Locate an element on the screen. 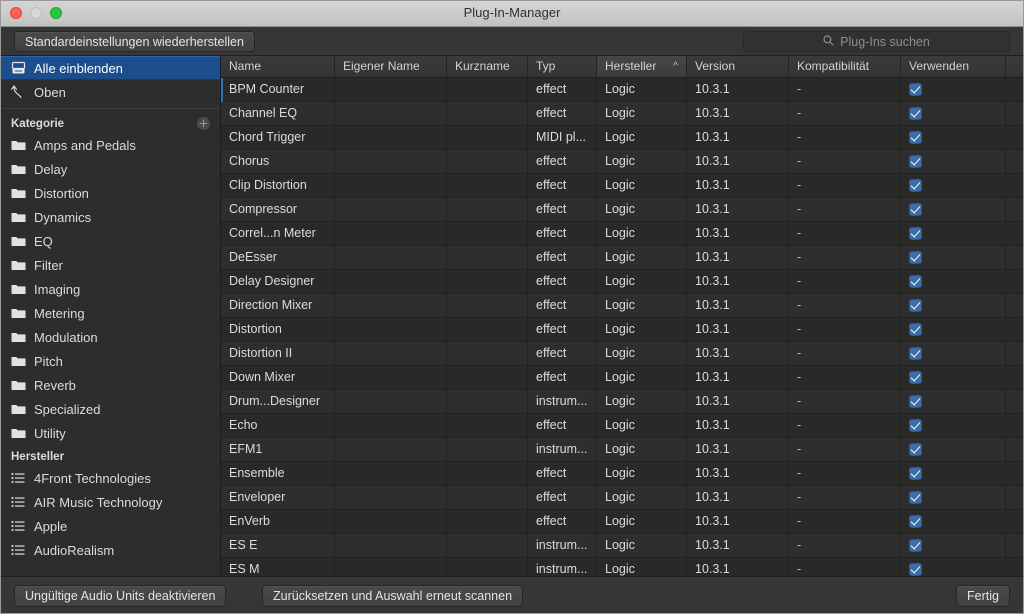 Image resolution: width=1024 pixels, height=614 pixels. table-row: Channel EQ effect Logic 10.3.1- is located at coordinates (622, 114).